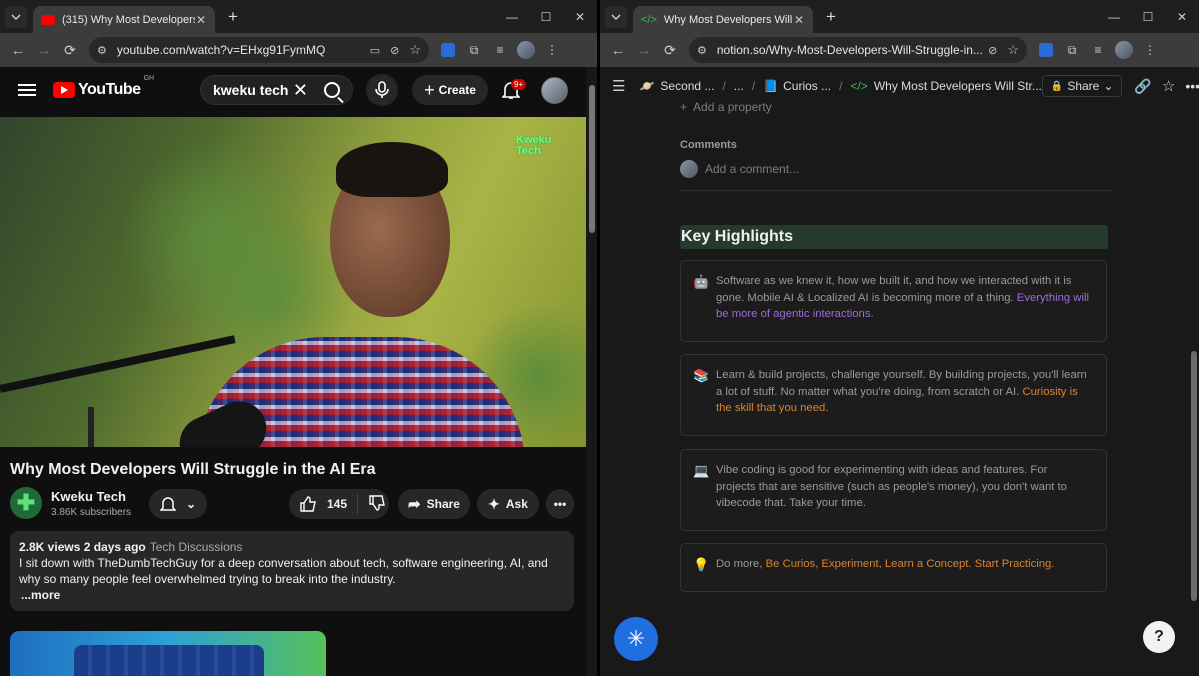 This screenshot has width=1199, height=676. I want to click on more-actions-button: •••, so click(560, 504).